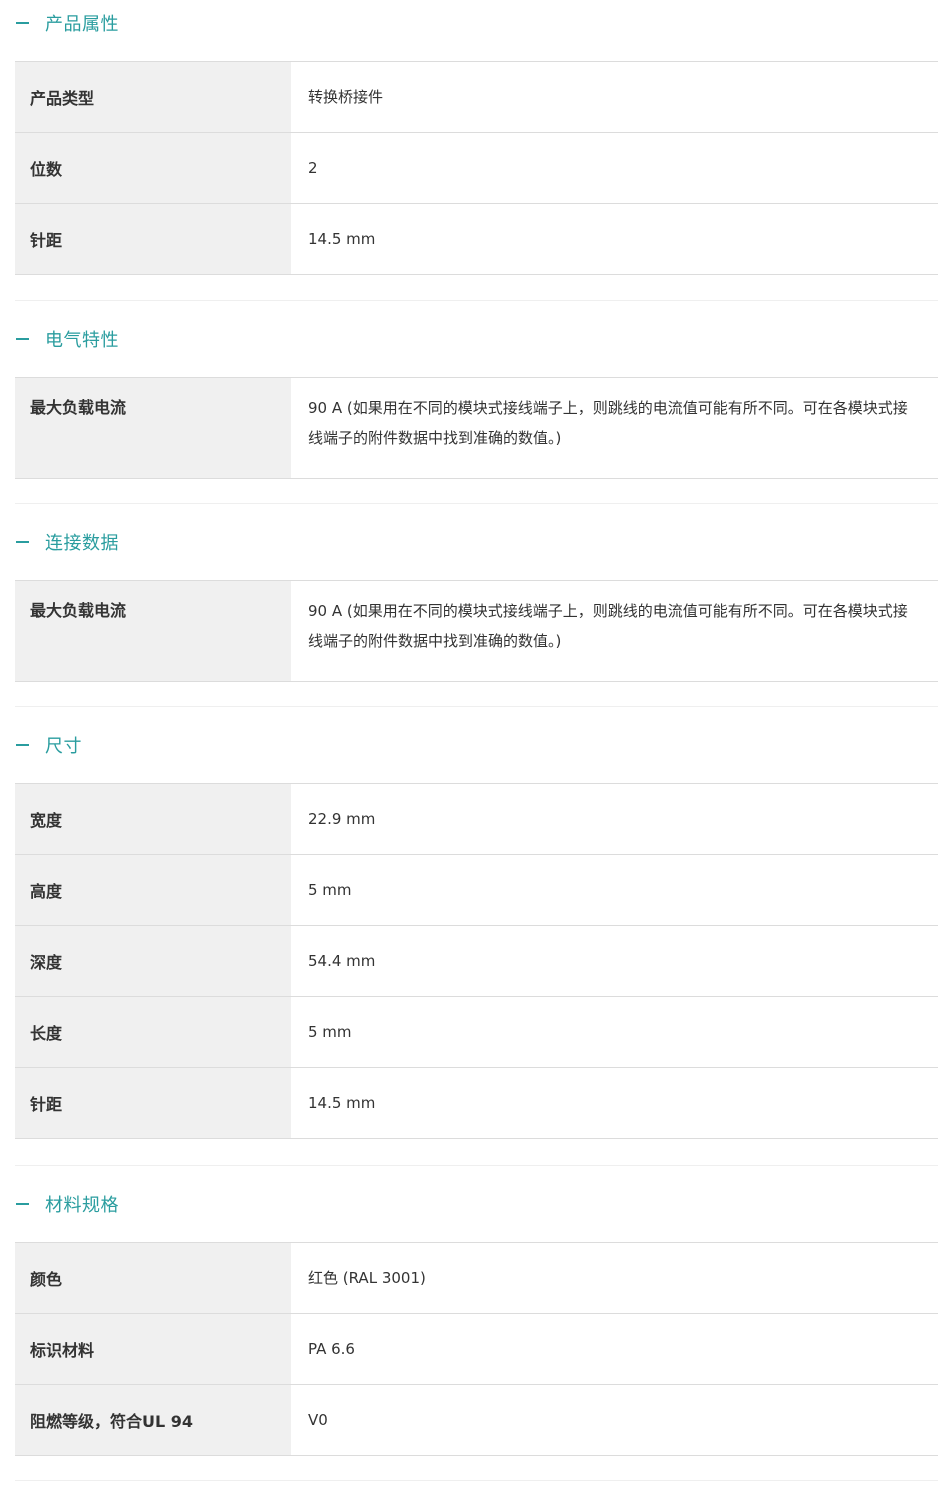 The width and height of the screenshot is (947, 1492). I want to click on table-row: 位数 2, so click(476, 168).